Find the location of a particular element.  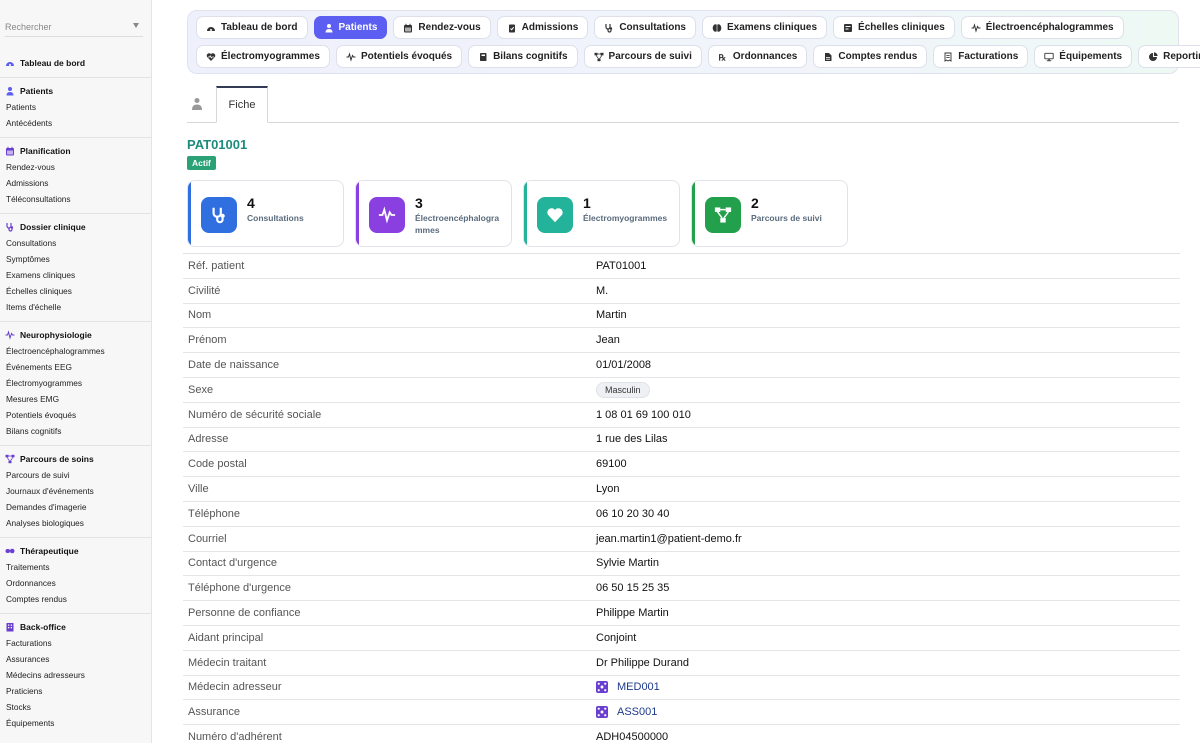

nav-button: Électromyogrammes is located at coordinates (263, 56).